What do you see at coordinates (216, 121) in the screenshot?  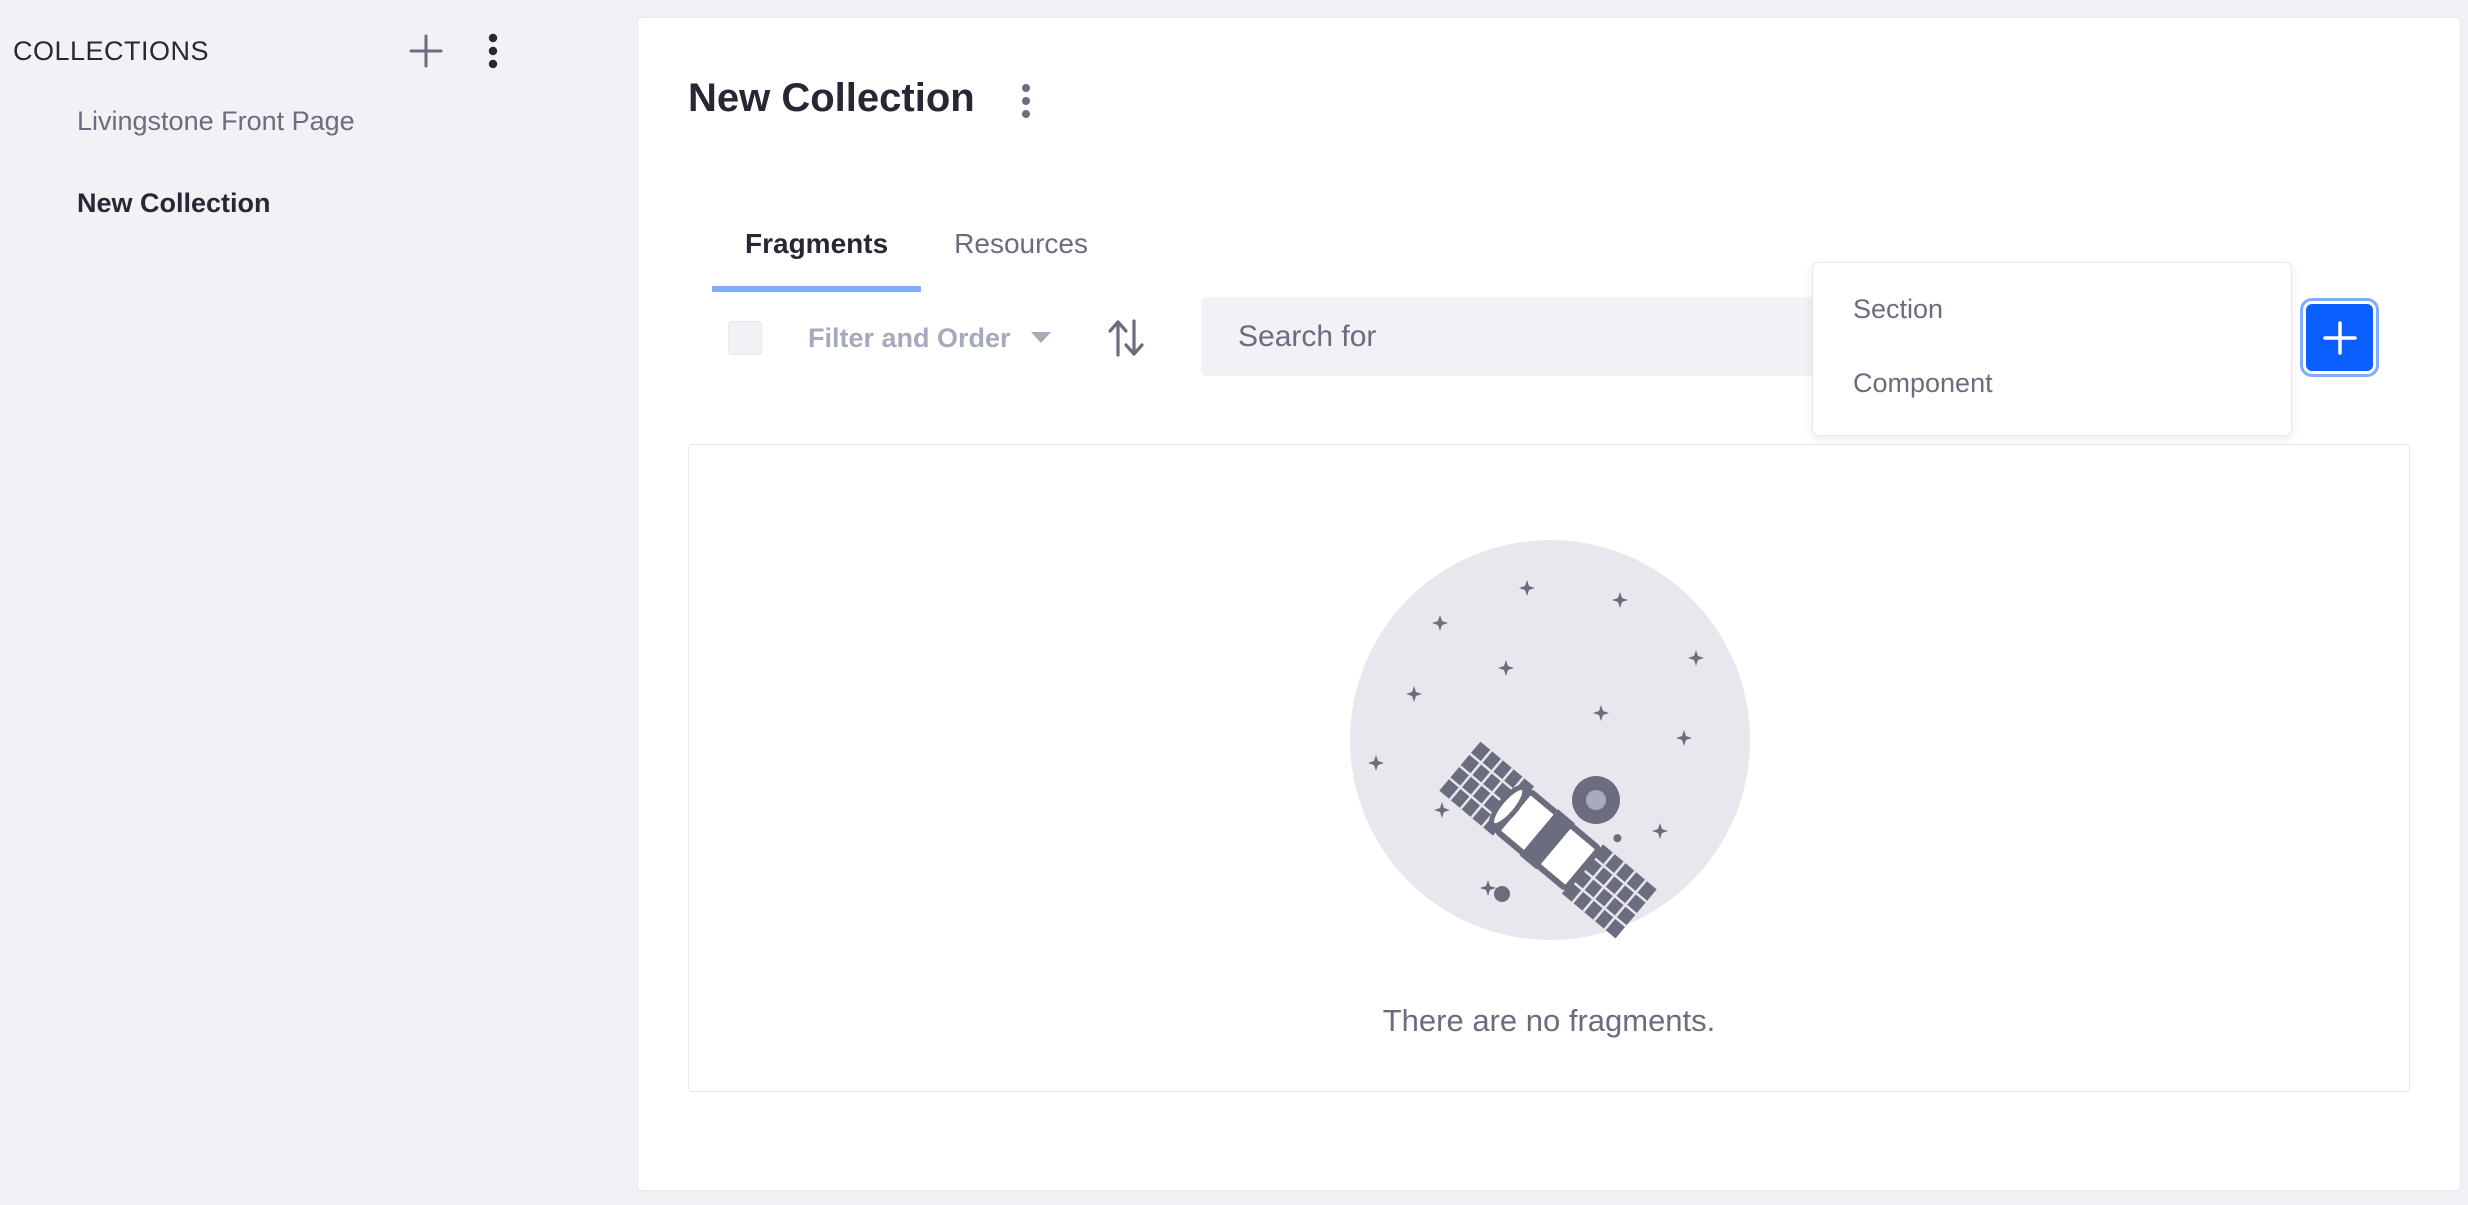 I see `sidebar-item-livingstone-front-page: Livingstone Front Page` at bounding box center [216, 121].